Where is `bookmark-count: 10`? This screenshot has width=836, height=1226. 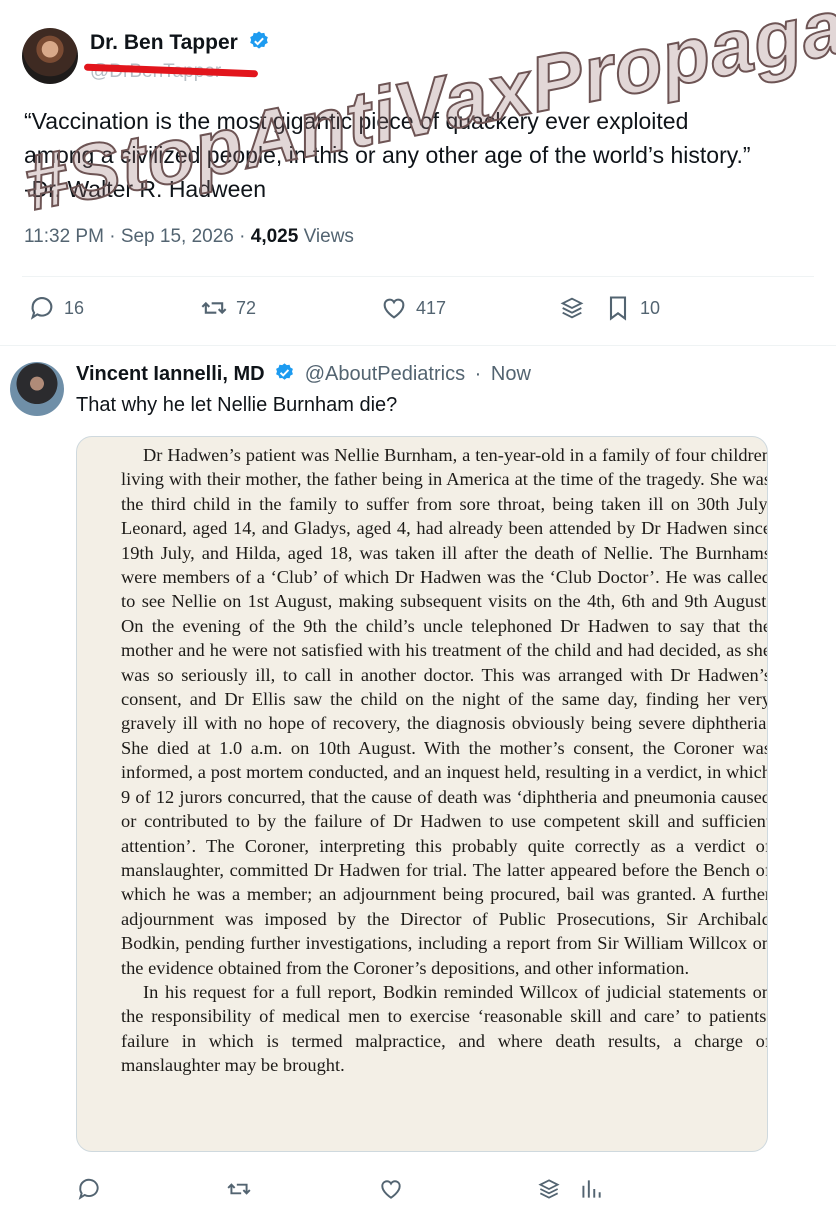 bookmark-count: 10 is located at coordinates (650, 307).